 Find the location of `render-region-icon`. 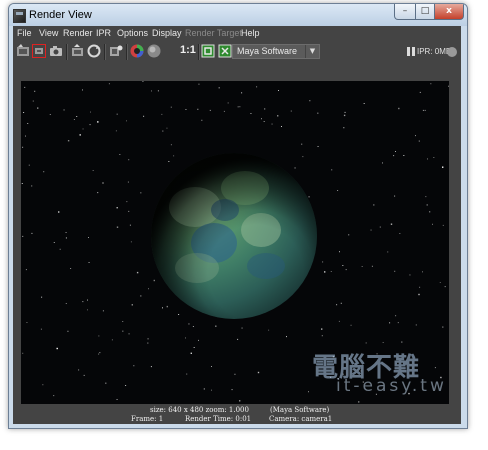

render-region-icon is located at coordinates (39, 51).